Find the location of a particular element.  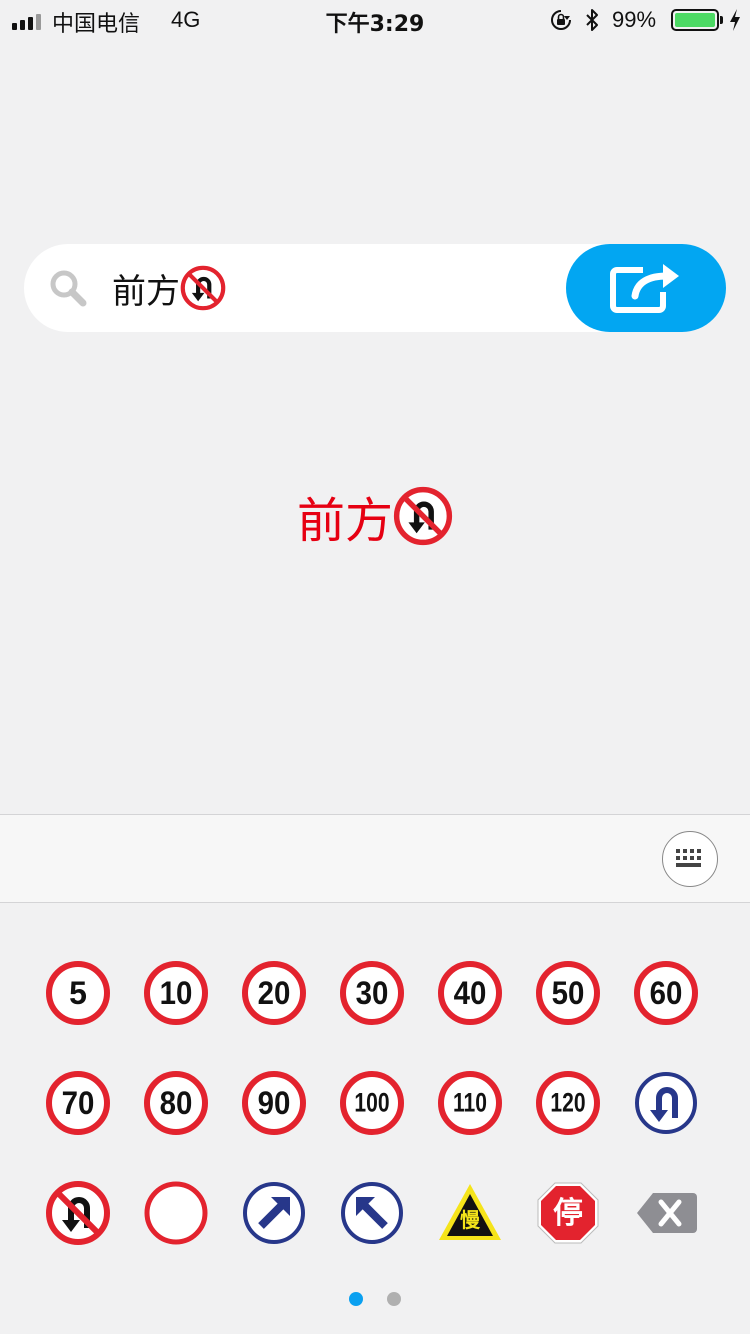

sign-label: 100 is located at coordinates (371, 1103).